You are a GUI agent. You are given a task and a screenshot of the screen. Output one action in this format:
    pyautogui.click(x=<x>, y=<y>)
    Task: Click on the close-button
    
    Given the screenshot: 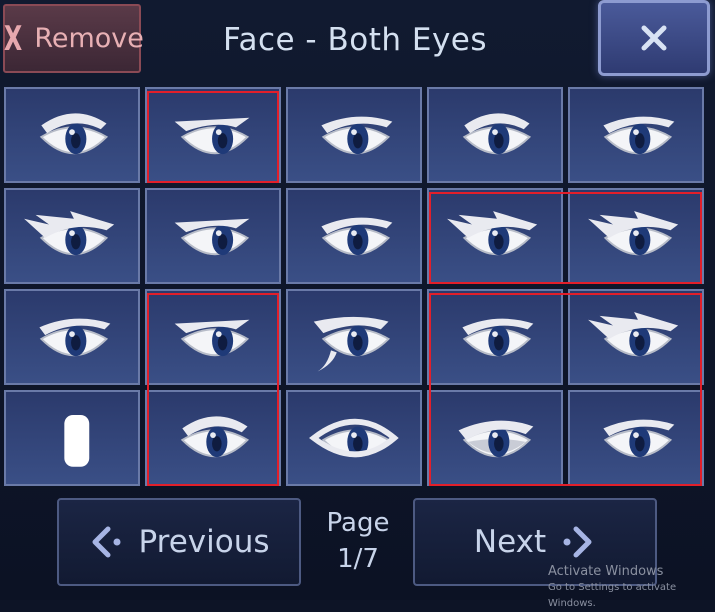 What is the action you would take?
    pyautogui.click(x=654, y=38)
    